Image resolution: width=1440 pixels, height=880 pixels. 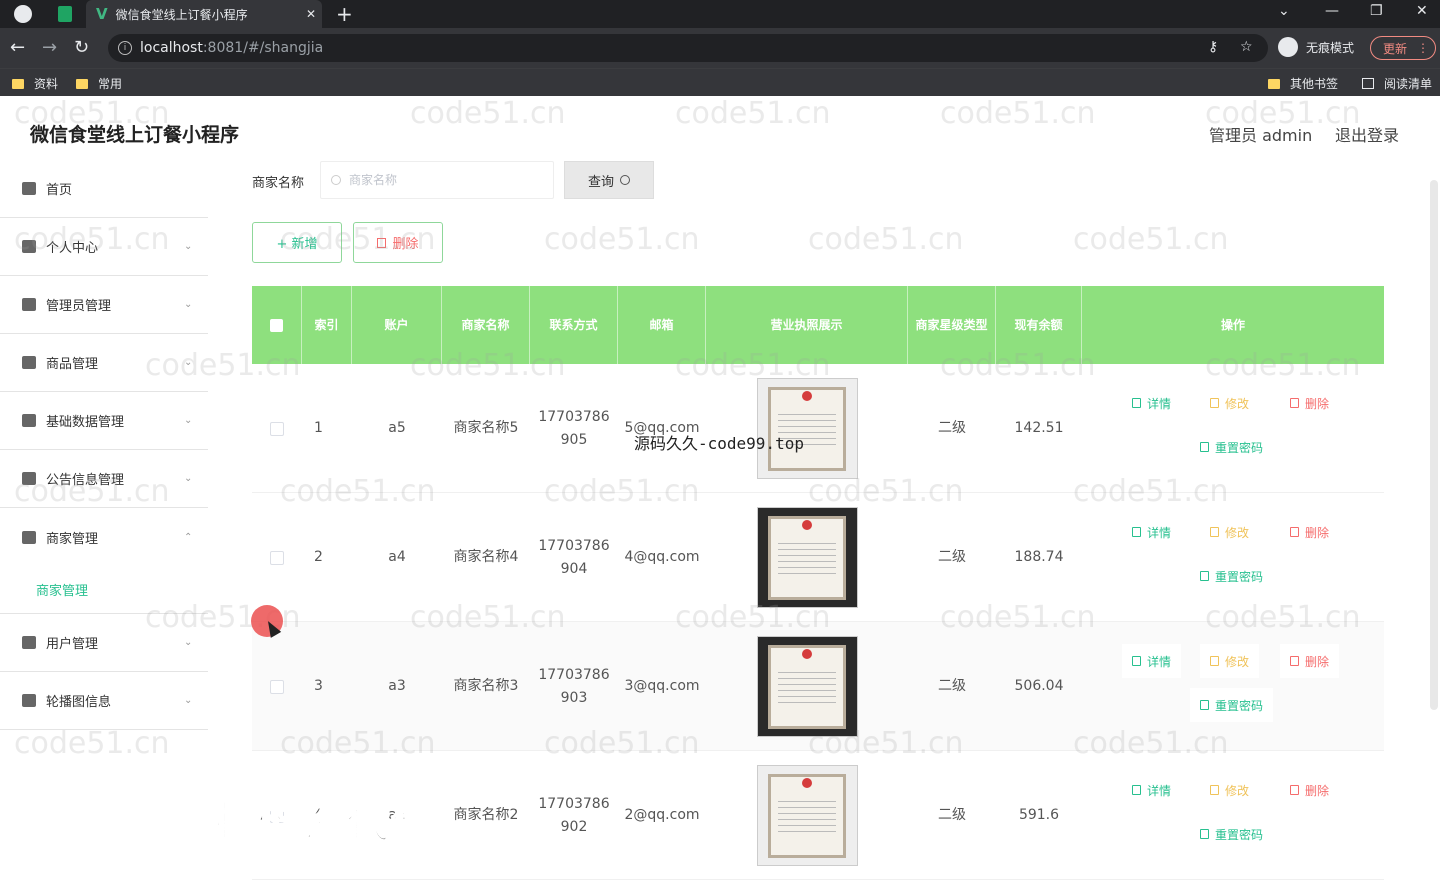 What do you see at coordinates (344, 14) in the screenshot?
I see `new-tab-button: +` at bounding box center [344, 14].